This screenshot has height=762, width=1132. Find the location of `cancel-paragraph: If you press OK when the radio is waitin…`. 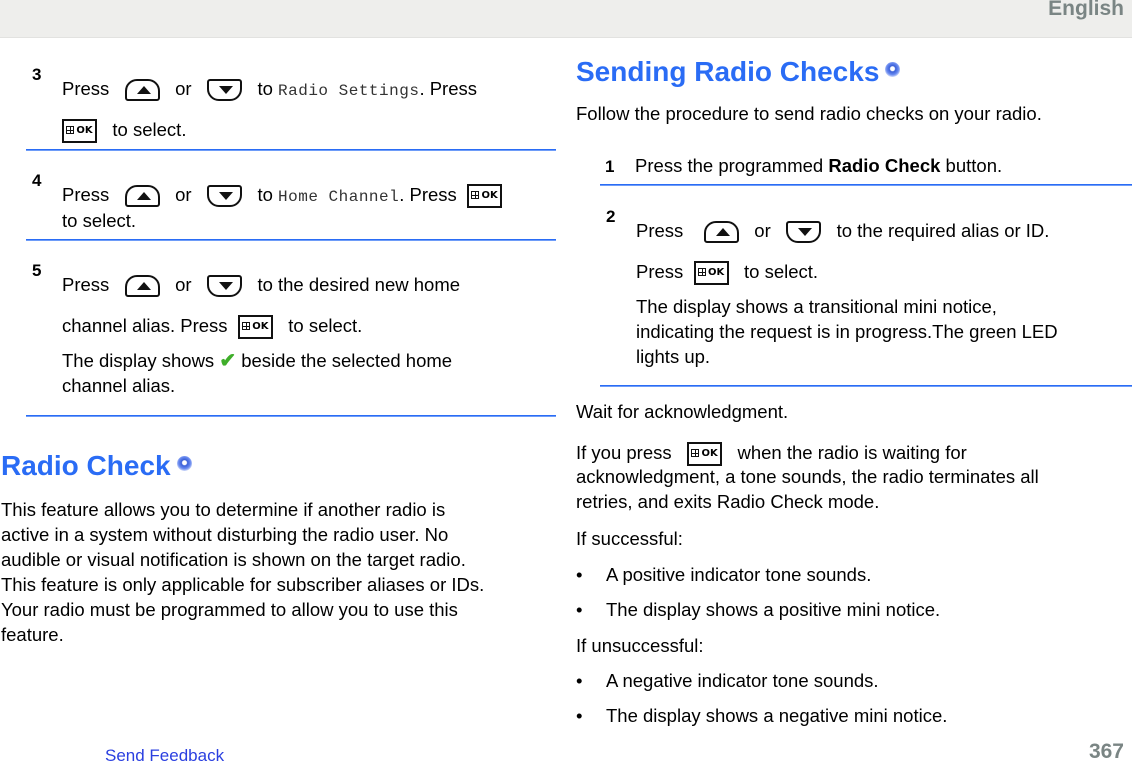

cancel-paragraph: If you press OK when the radio is waitin… is located at coordinates (807, 477).